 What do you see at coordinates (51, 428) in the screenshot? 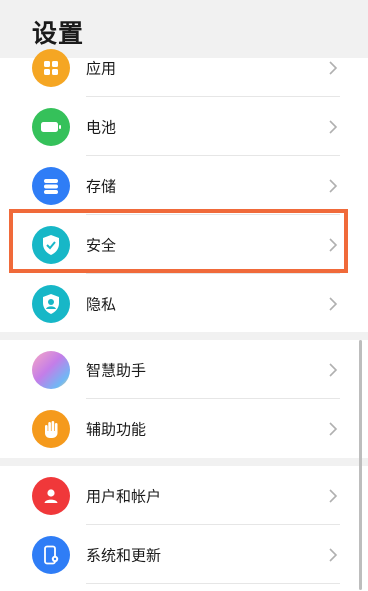
I see `hand-icon` at bounding box center [51, 428].